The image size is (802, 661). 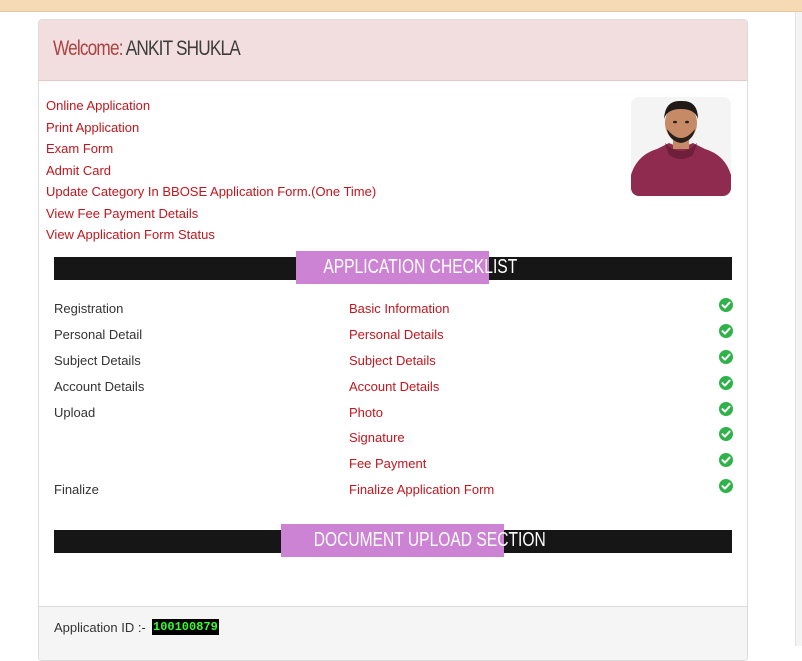 What do you see at coordinates (100, 627) in the screenshot?
I see `application-id-label: Application ID :-` at bounding box center [100, 627].